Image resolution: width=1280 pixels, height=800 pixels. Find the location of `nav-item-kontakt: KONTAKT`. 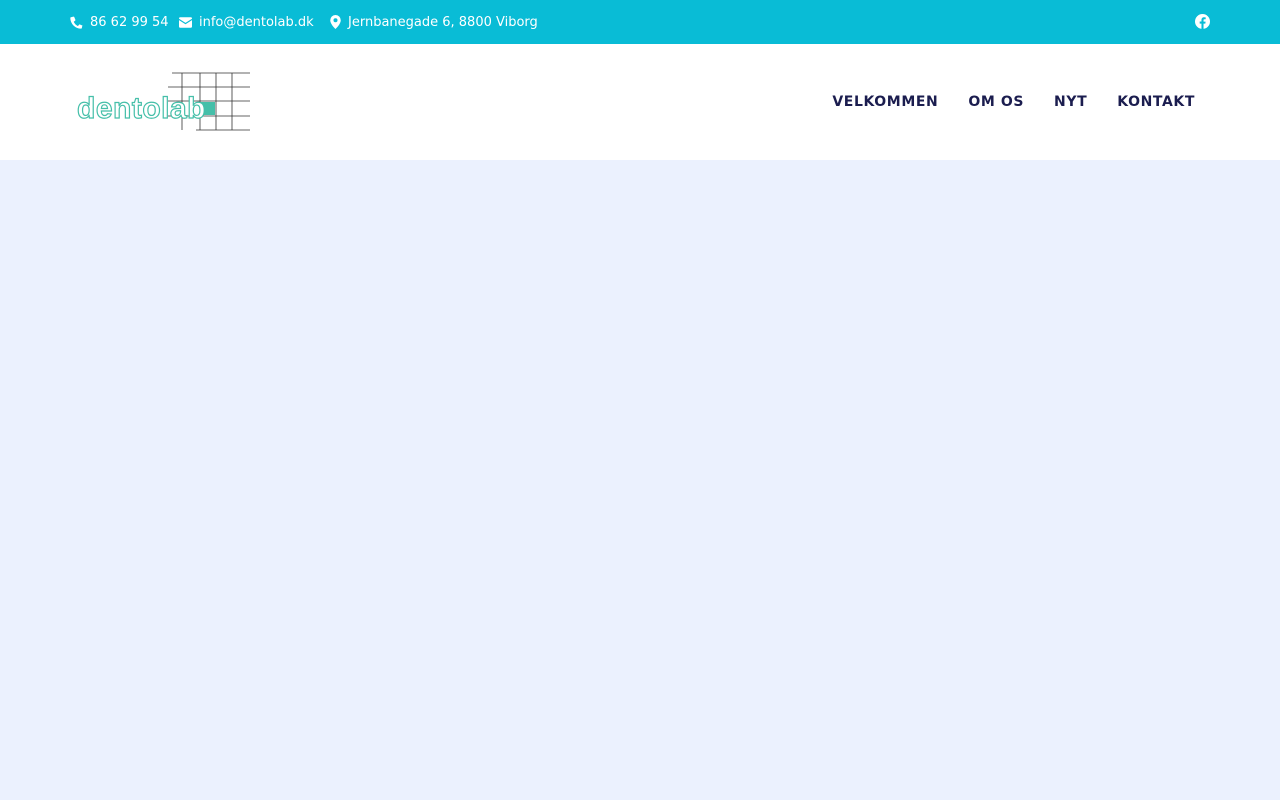

nav-item-kontakt: KONTAKT is located at coordinates (1156, 102).